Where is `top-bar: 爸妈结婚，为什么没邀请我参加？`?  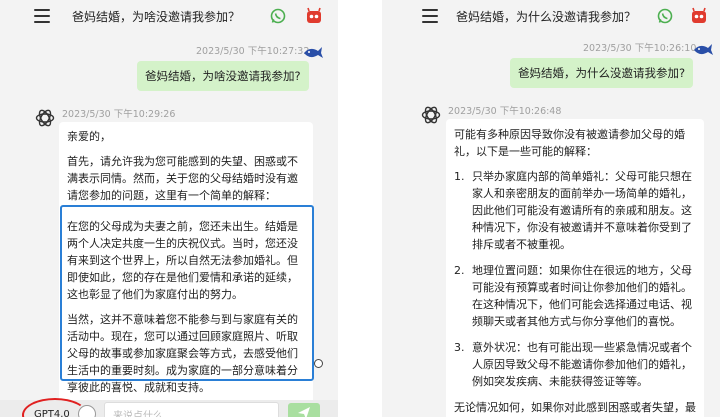
top-bar: 爸妈结婚，为什么没邀请我参加？ is located at coordinates (551, 17).